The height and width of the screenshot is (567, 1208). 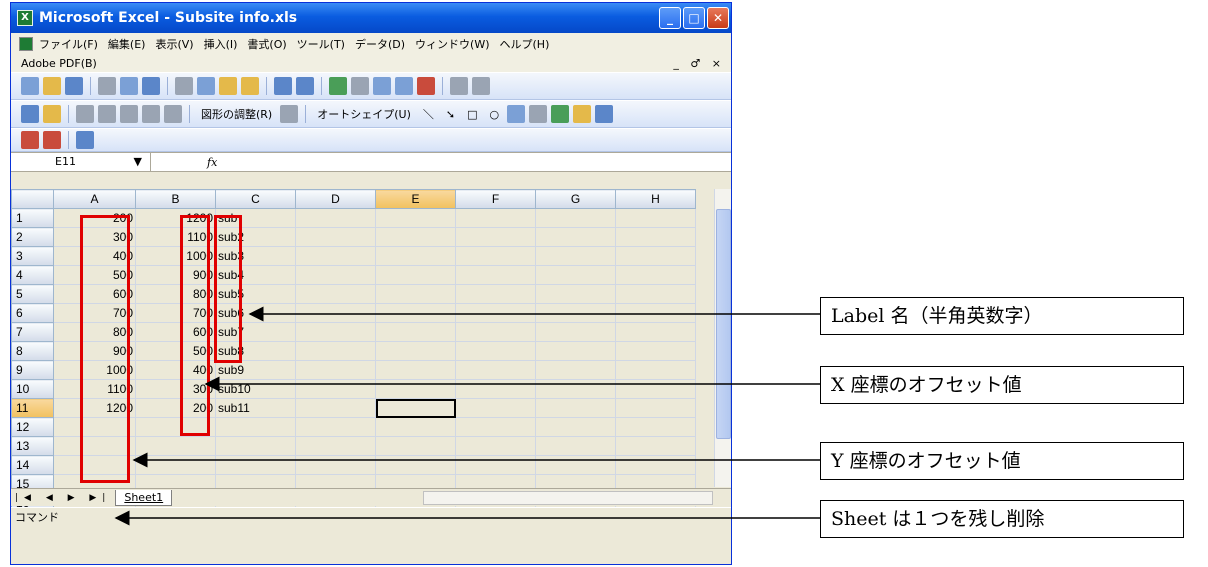 What do you see at coordinates (1002, 316) in the screenshot?
I see `callout-label-name: Label 名（半角英数字）` at bounding box center [1002, 316].